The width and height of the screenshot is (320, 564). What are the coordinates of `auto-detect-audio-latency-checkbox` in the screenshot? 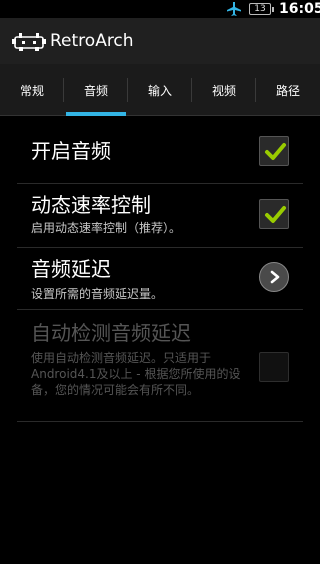 It's located at (274, 367).